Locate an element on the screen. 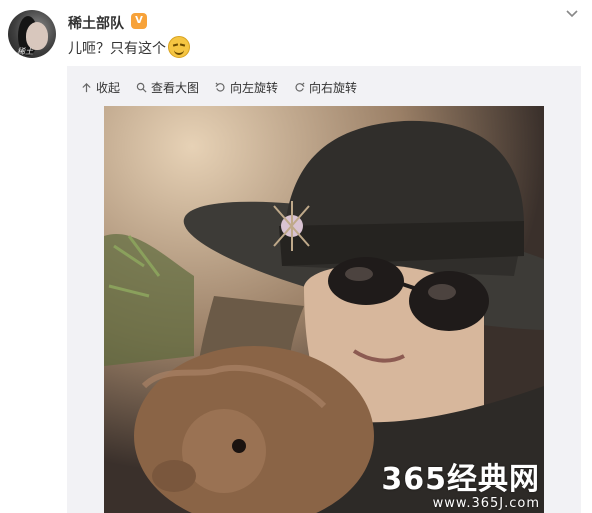 The image size is (592, 513). avatar-signature: 稀土 is located at coordinates (25, 51).